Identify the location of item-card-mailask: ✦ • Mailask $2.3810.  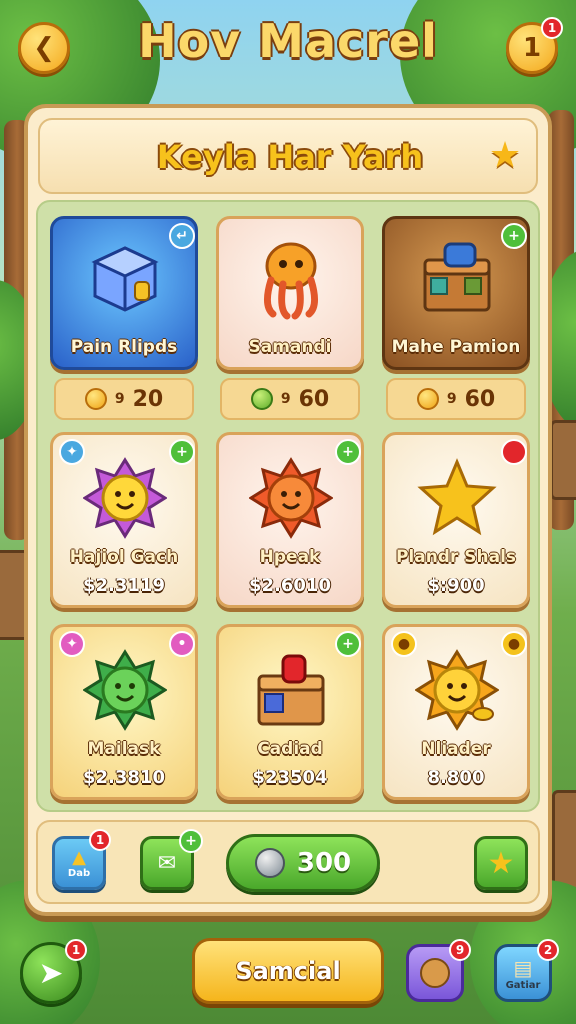
(124, 712).